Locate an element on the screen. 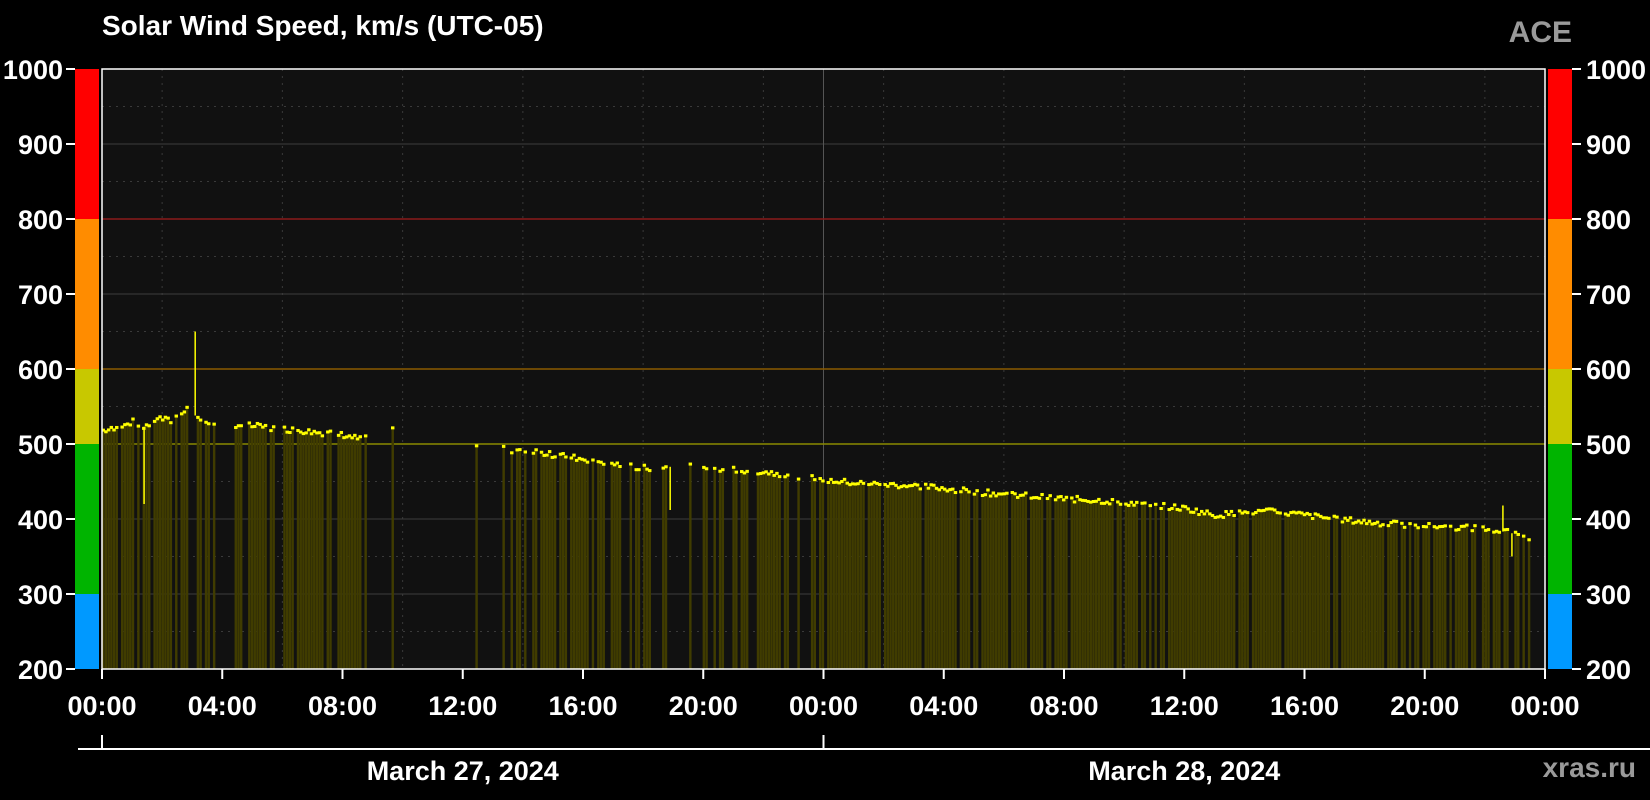  color-scale-segment is located at coordinates (87, 631).